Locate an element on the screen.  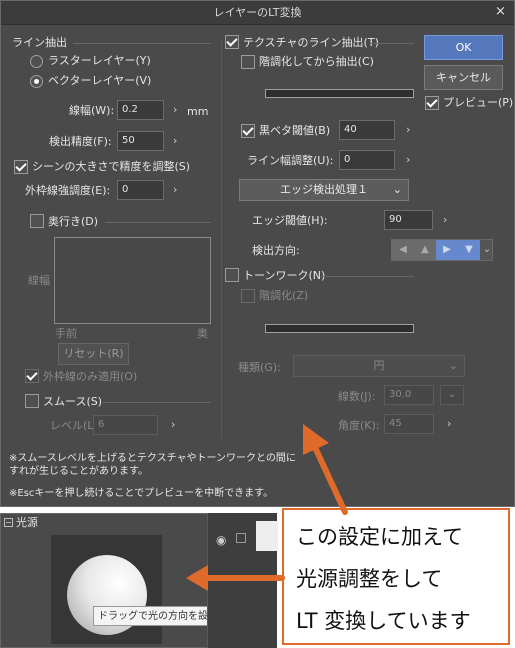
annotation-arrows is located at coordinates (267, 507).